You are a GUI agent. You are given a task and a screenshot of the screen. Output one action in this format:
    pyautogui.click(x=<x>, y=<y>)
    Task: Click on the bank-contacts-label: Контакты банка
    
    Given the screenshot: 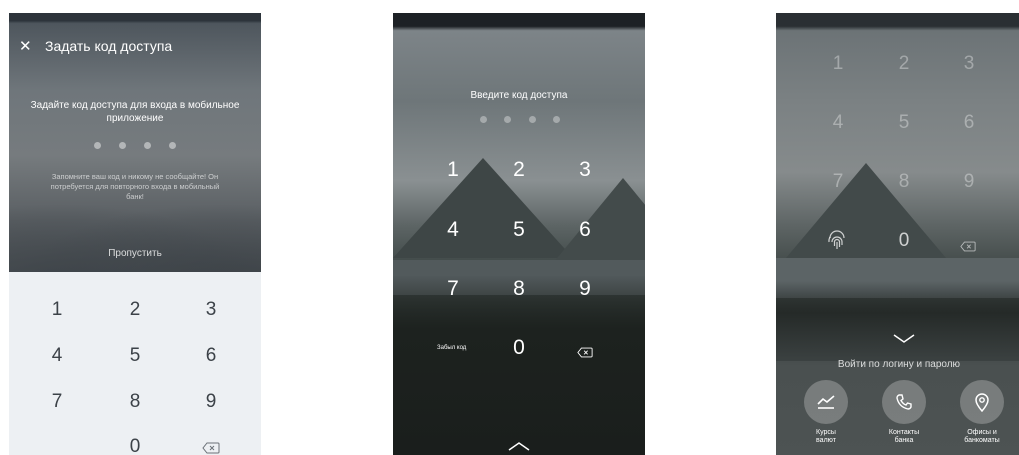 What is the action you would take?
    pyautogui.click(x=904, y=436)
    